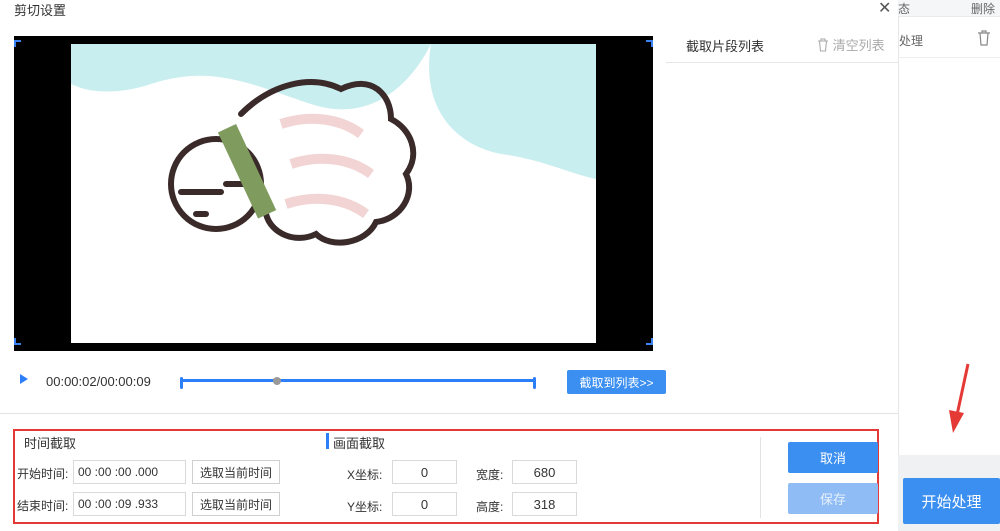 This screenshot has width=1000, height=531. Describe the element at coordinates (949, 265) in the screenshot. I see `background-panel` at that location.